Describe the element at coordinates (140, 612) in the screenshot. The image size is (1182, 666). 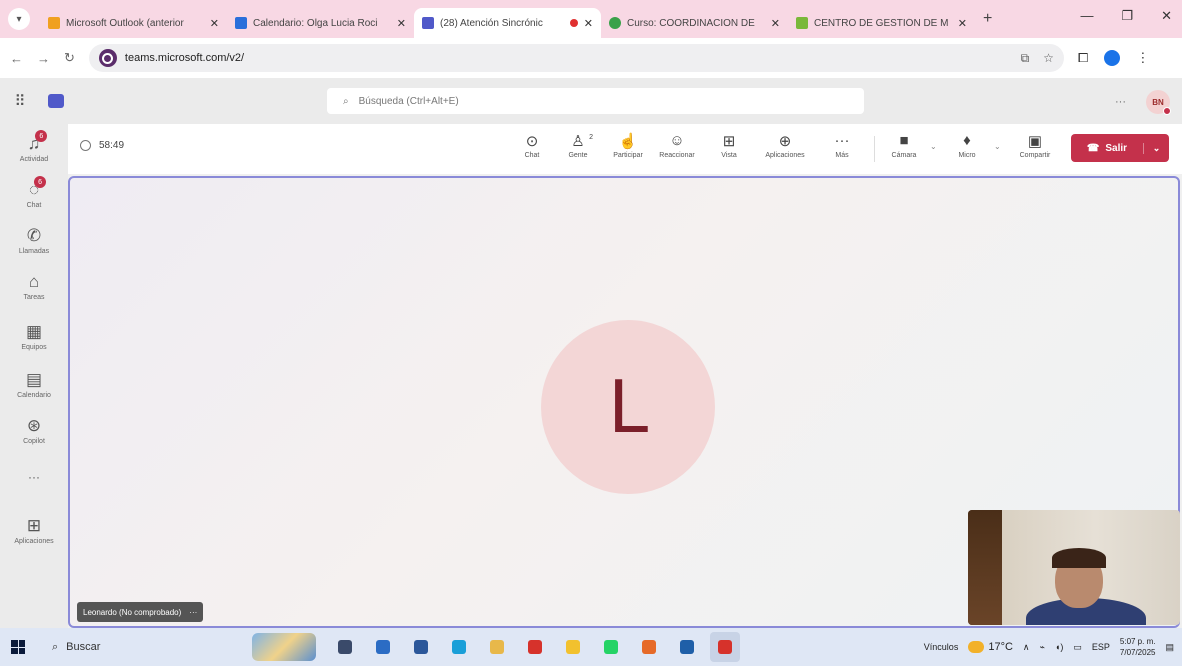
I see `participant-name-tag: Leonardo (No comprobado) ···` at that location.